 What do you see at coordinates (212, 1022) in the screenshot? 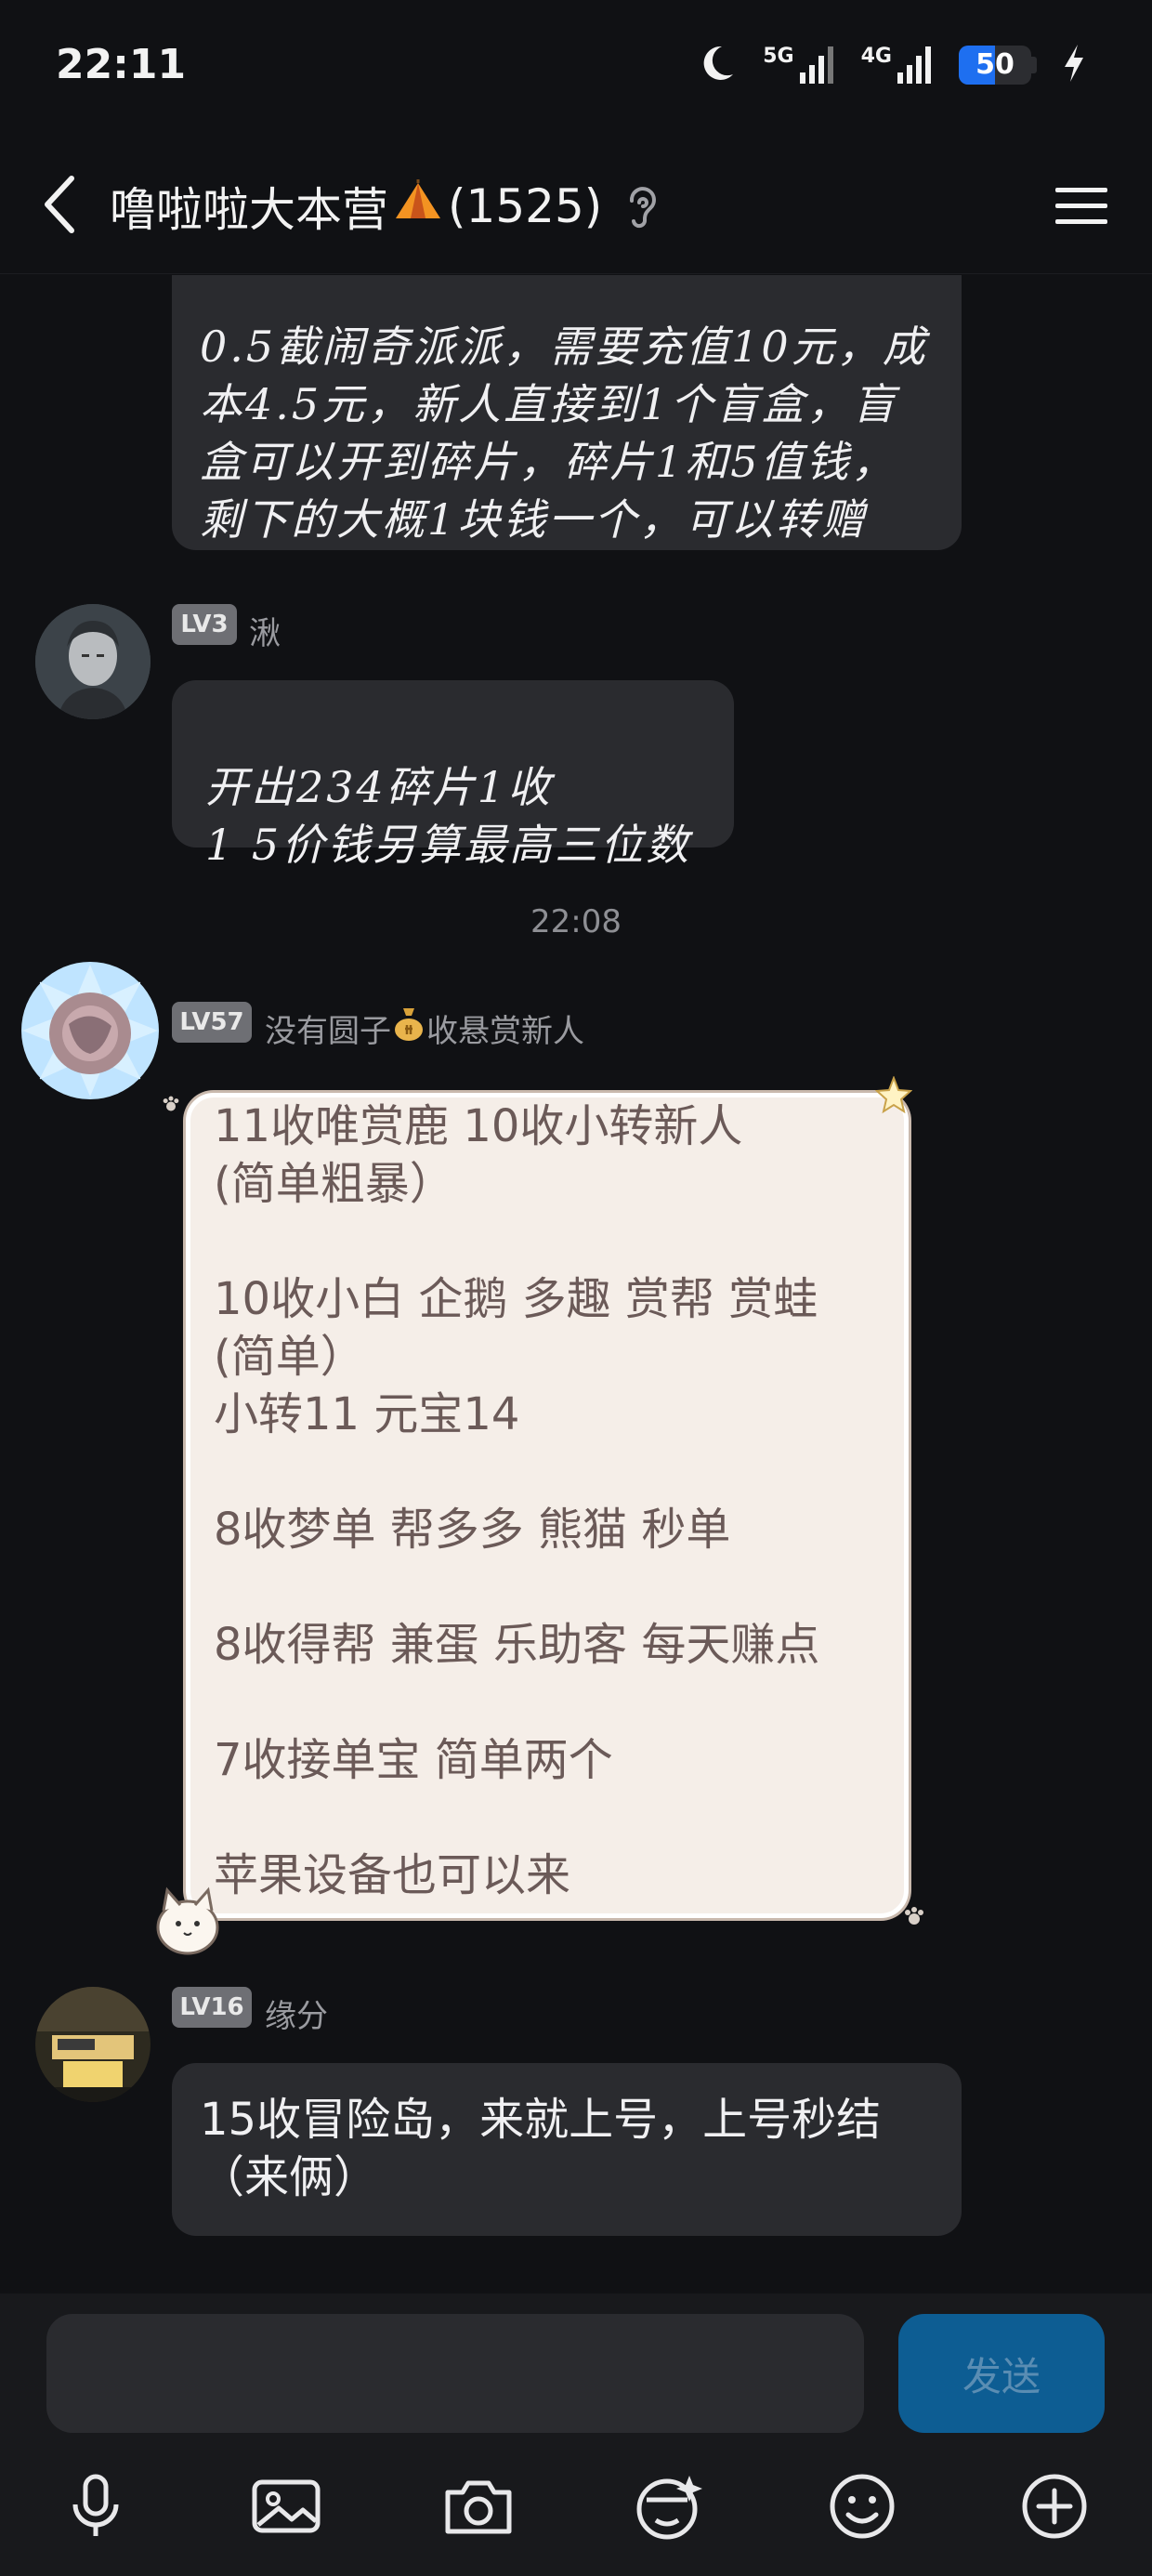
I see `level-badge: LV57` at bounding box center [212, 1022].